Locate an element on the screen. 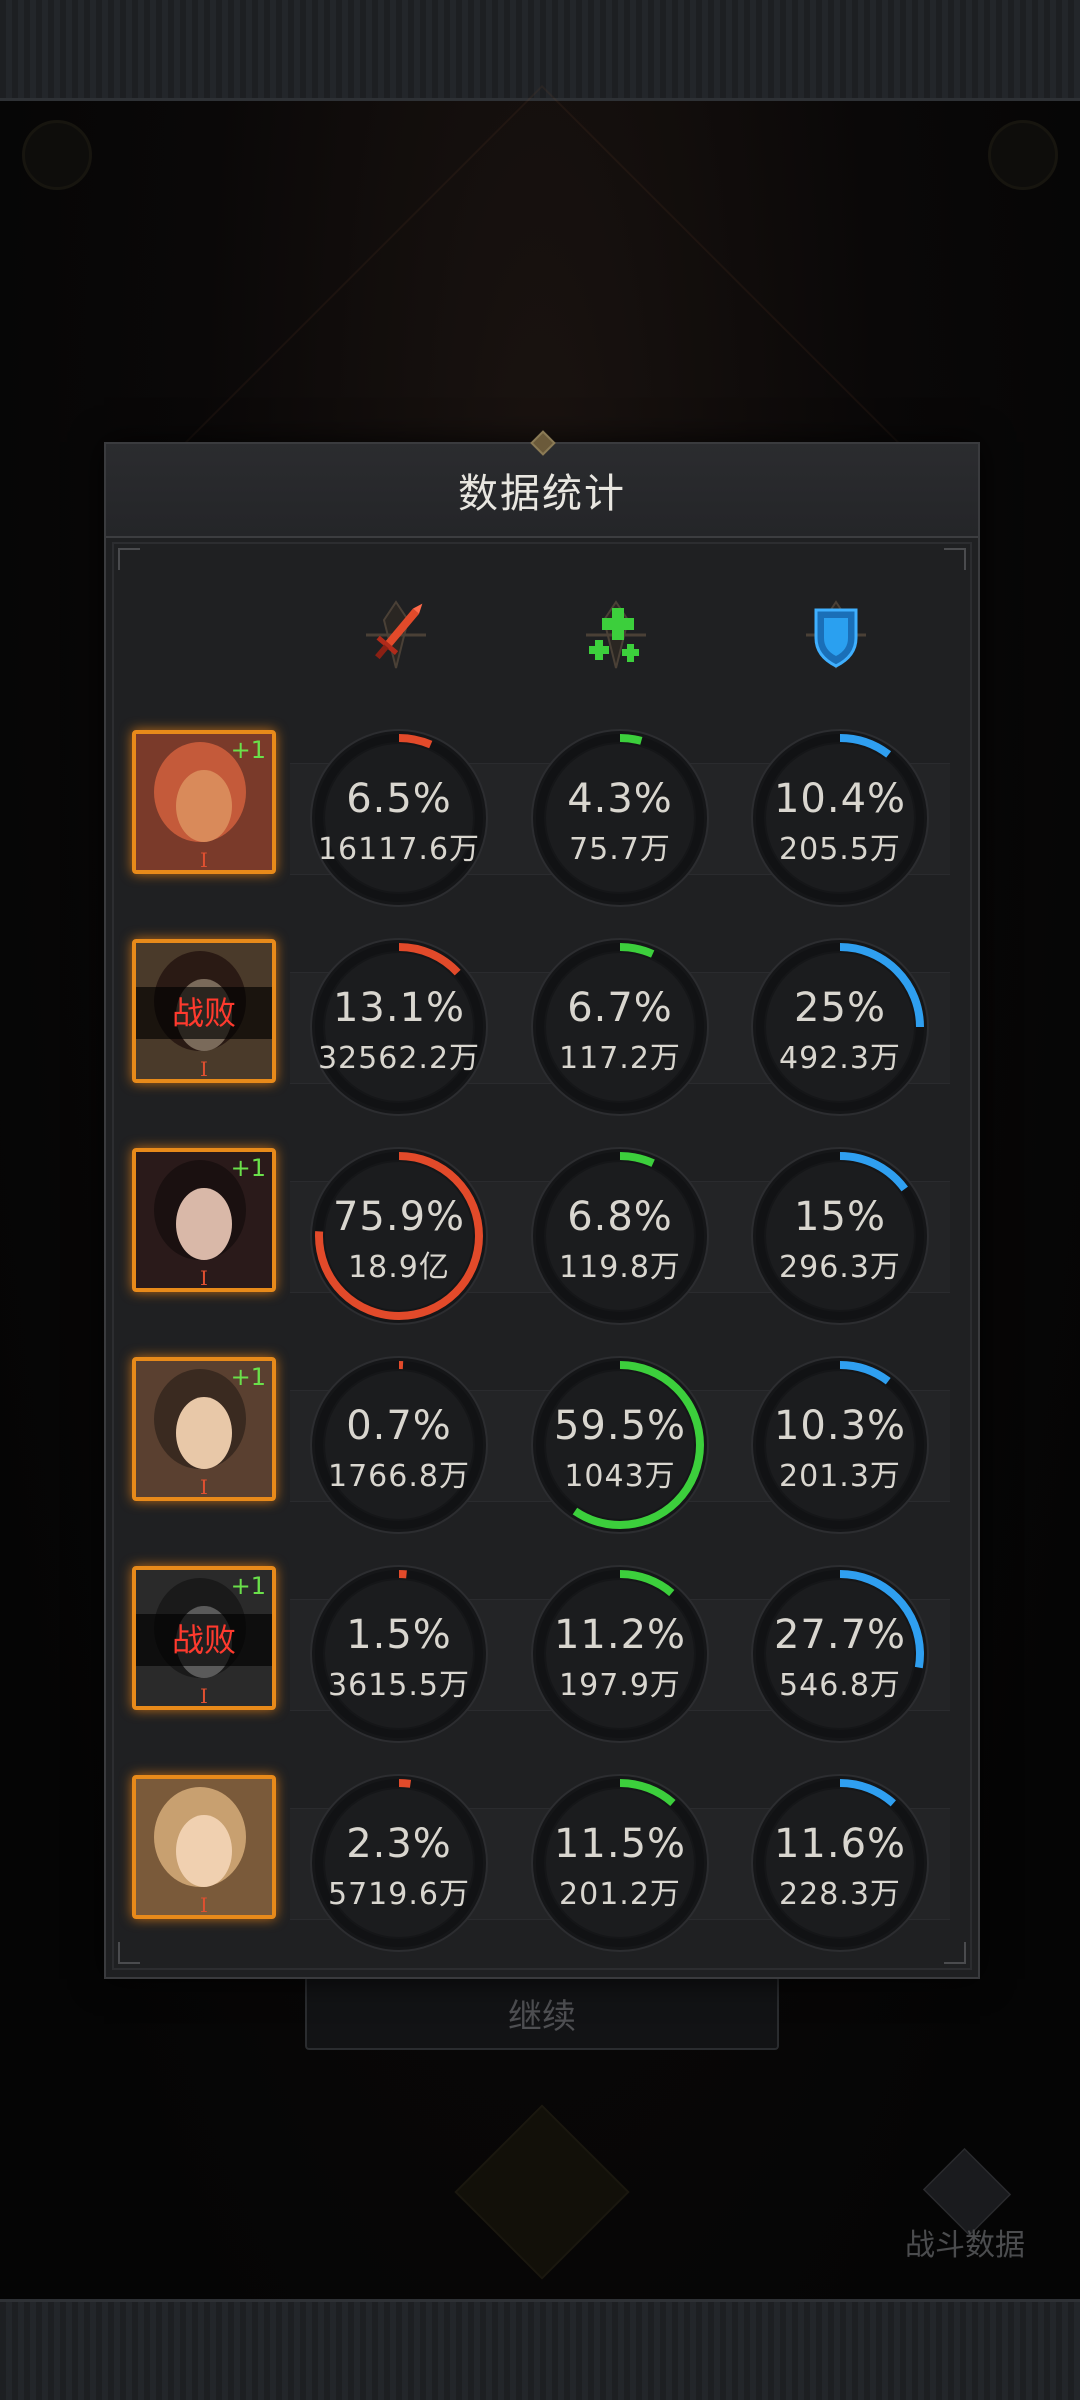 The image size is (1080, 2400). defense-percent: 10.3% is located at coordinates (840, 1426).